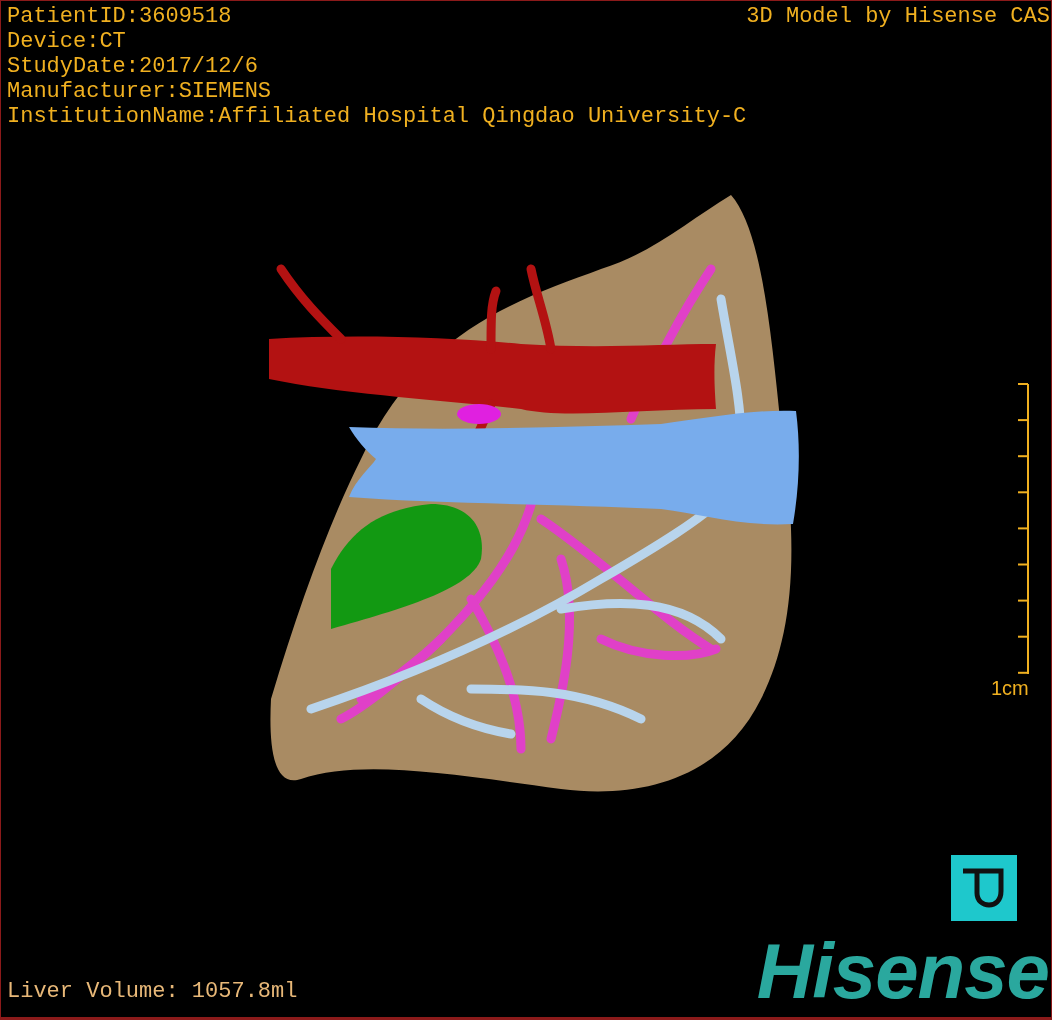 Image resolution: width=1052 pixels, height=1020 pixels. What do you see at coordinates (898, 17) in the screenshot?
I see `viewer-title: 3D Model by Hisense CAS` at bounding box center [898, 17].